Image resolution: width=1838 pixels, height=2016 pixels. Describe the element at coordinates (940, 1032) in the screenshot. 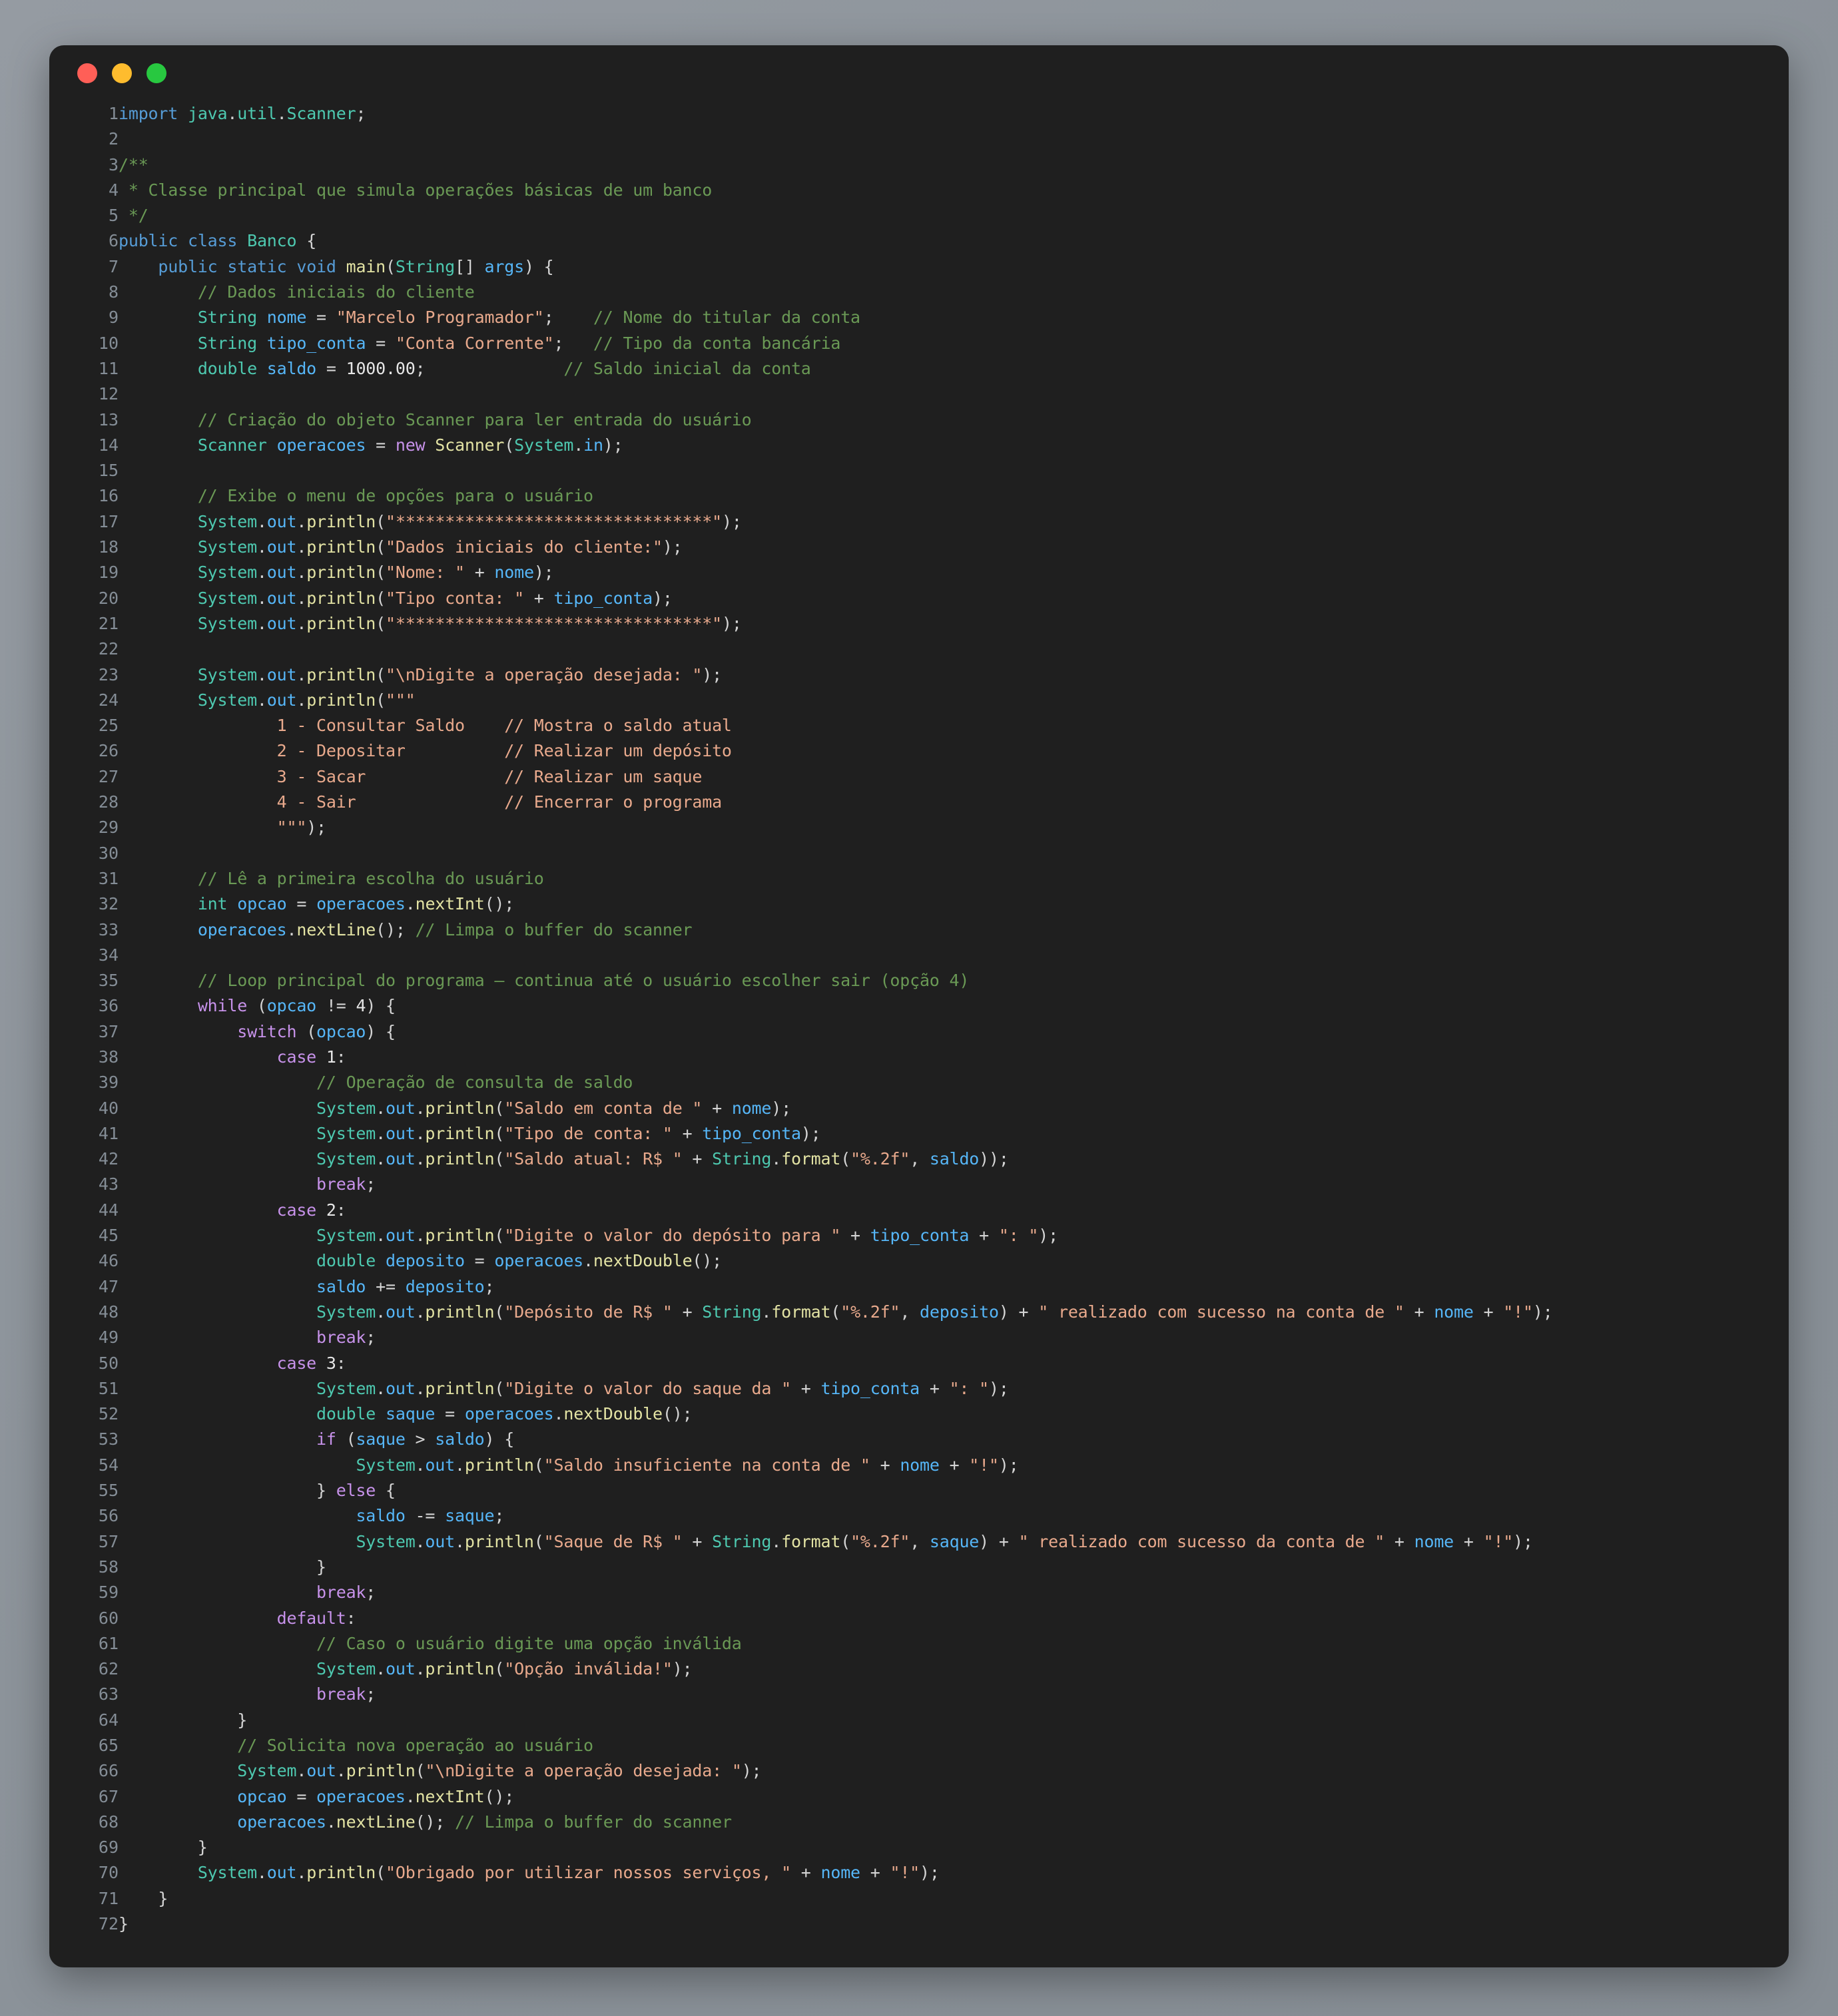

I see `line-content: switch (opcao) {` at that location.